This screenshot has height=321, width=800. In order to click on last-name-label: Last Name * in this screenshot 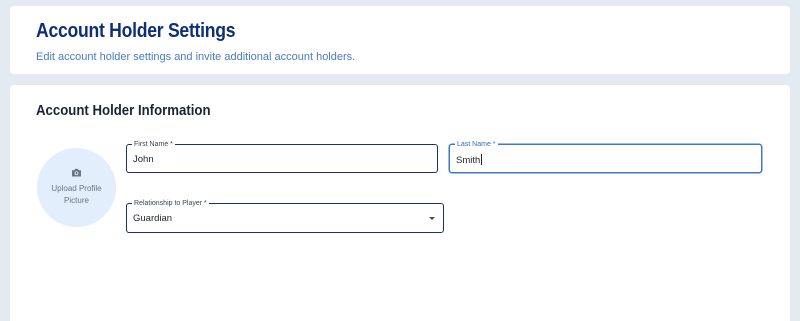, I will do `click(476, 144)`.